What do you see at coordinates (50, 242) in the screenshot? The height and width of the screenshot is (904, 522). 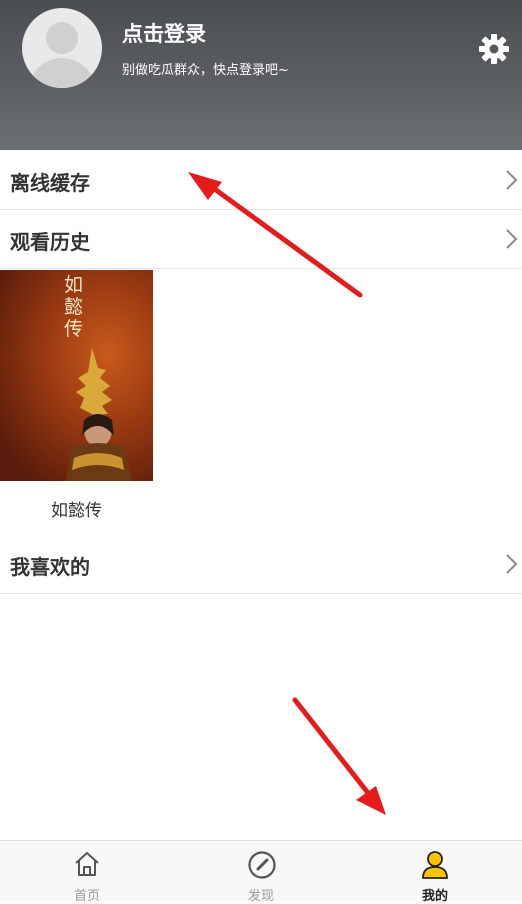 I see `watch-history-label: 观看历史` at bounding box center [50, 242].